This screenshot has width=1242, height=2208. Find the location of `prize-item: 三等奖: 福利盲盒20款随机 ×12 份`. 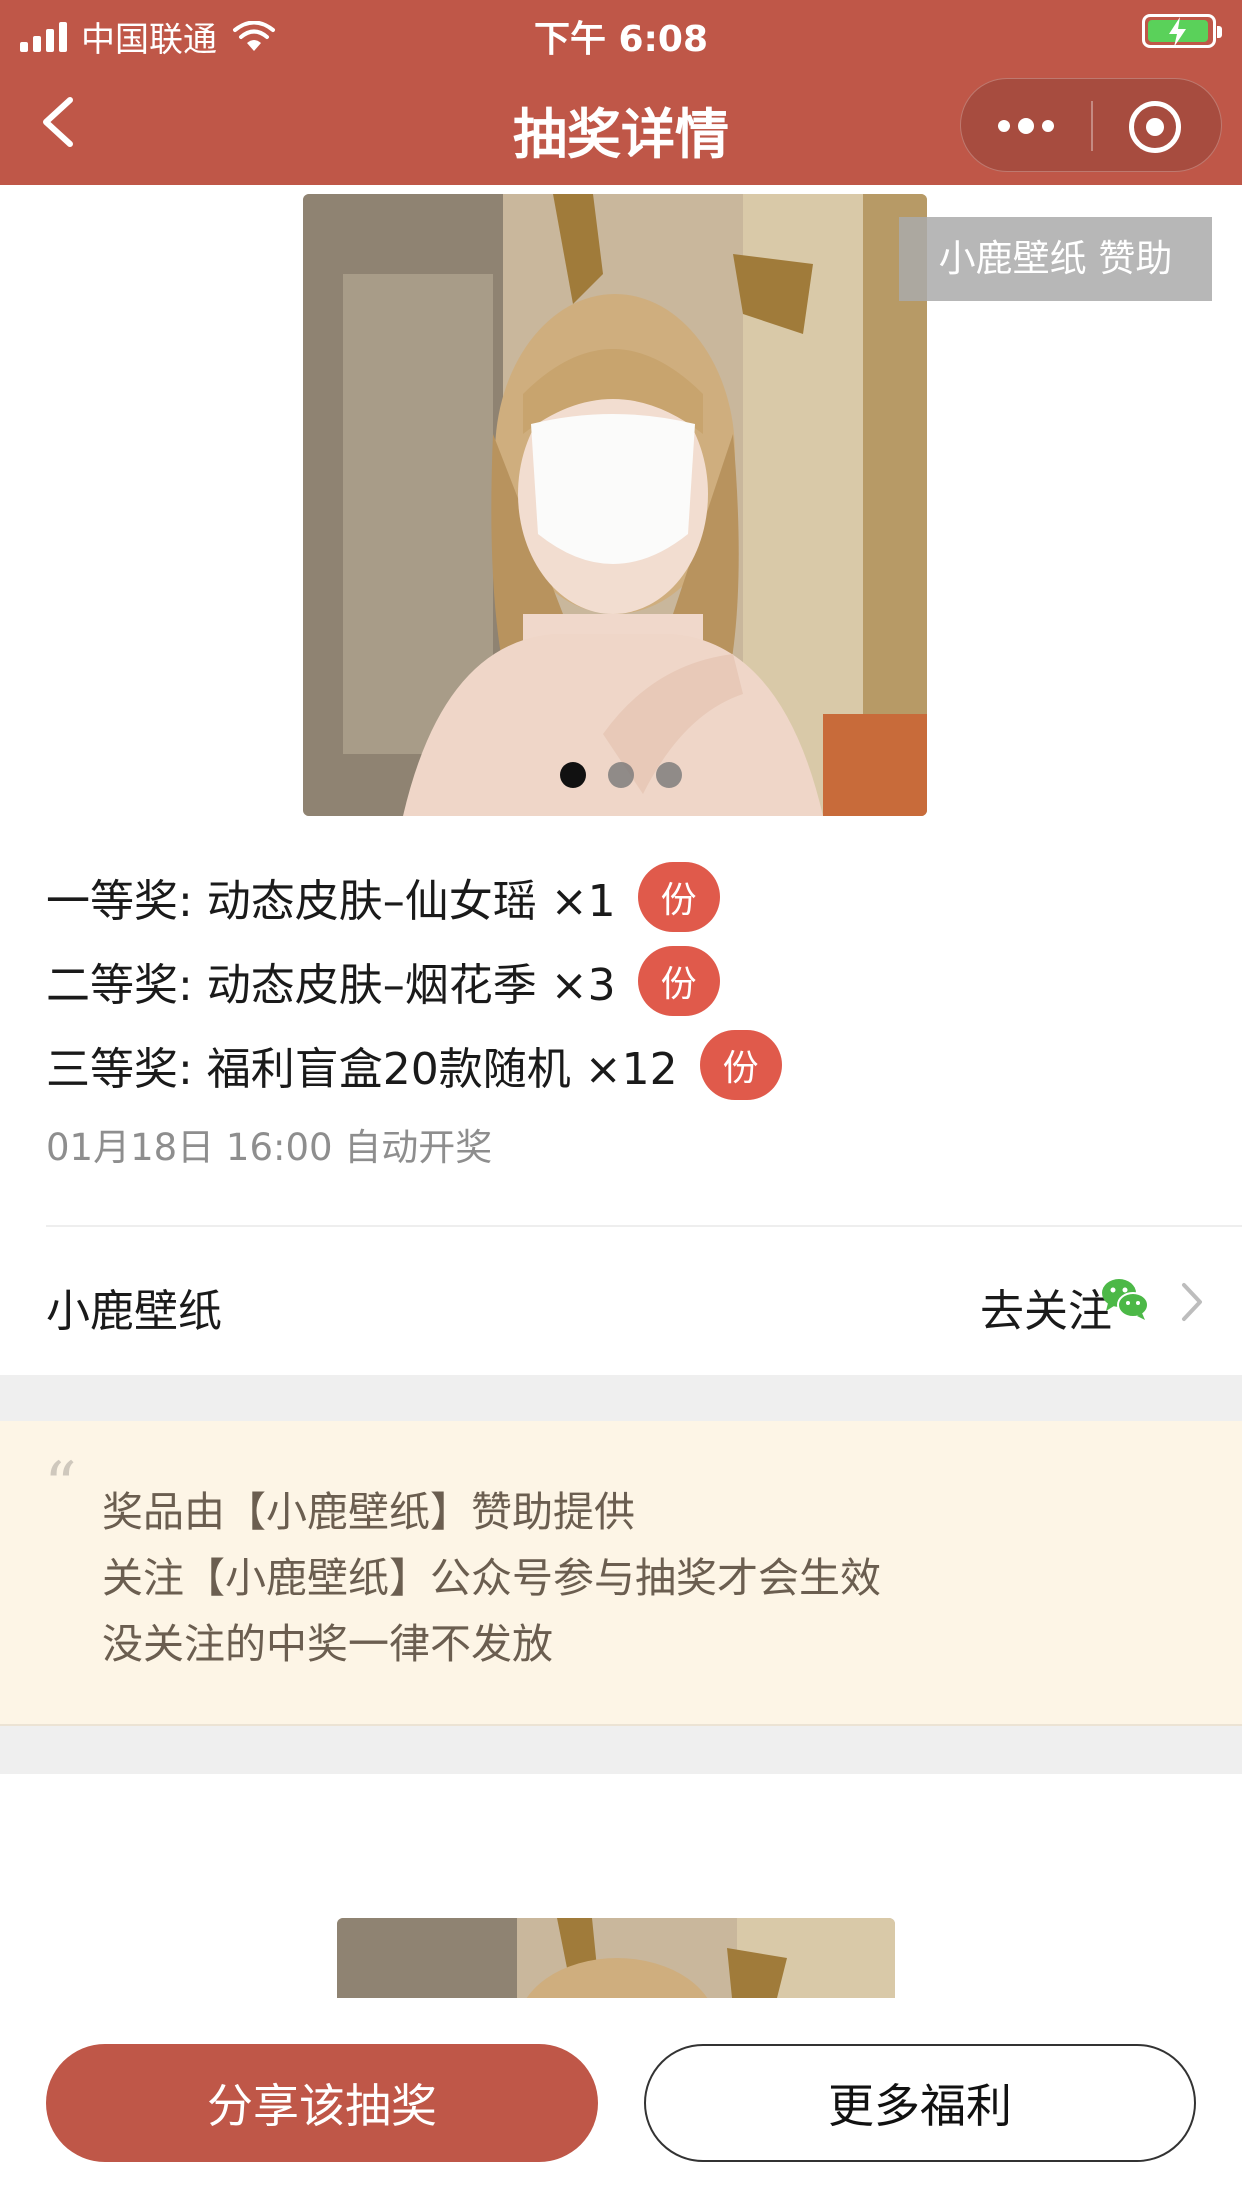

prize-item: 三等奖: 福利盲盒20款随机 ×12 份 is located at coordinates (626, 1065).